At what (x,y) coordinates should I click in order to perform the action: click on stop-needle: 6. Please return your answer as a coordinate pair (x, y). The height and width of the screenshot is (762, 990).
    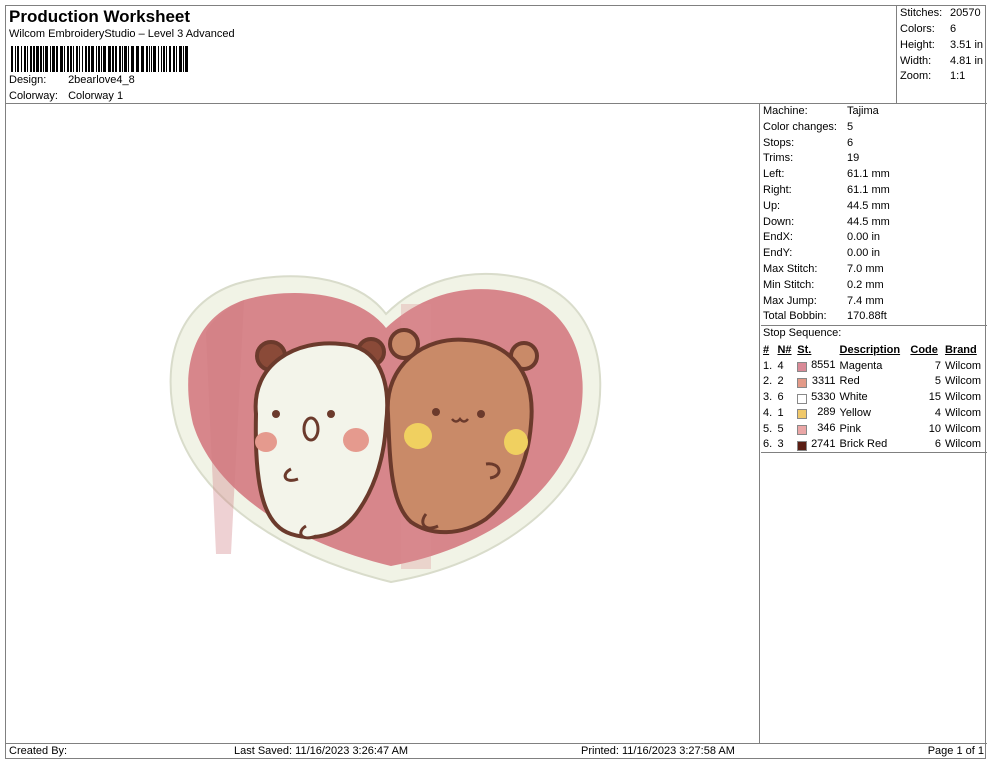
    Looking at the image, I should click on (780, 397).